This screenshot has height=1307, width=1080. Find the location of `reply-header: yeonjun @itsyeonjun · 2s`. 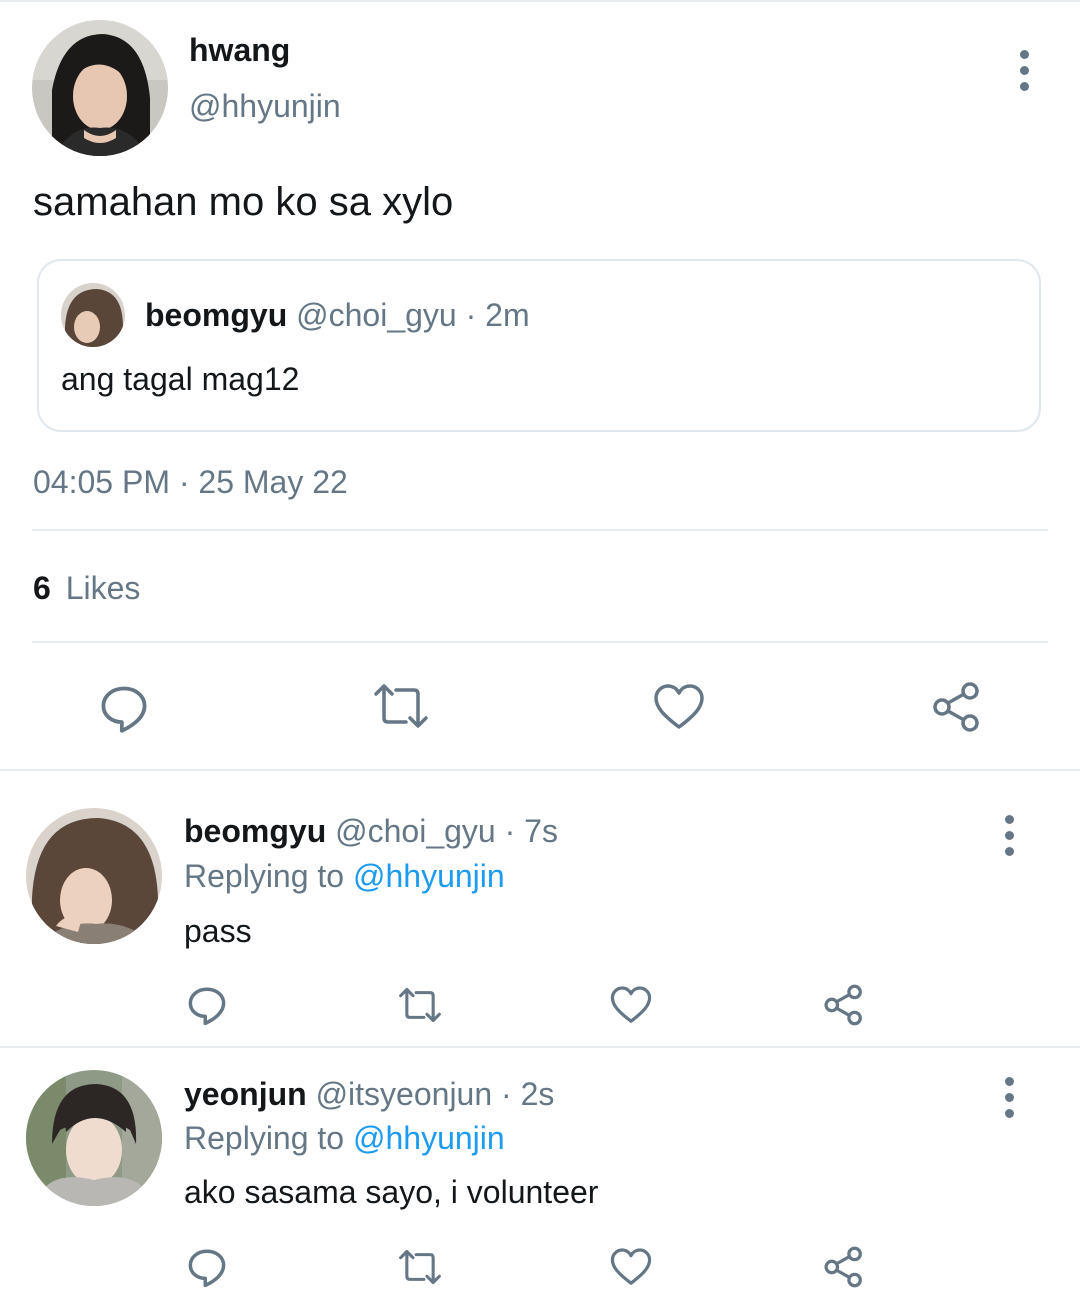

reply-header: yeonjun @itsyeonjun · 2s is located at coordinates (369, 1094).